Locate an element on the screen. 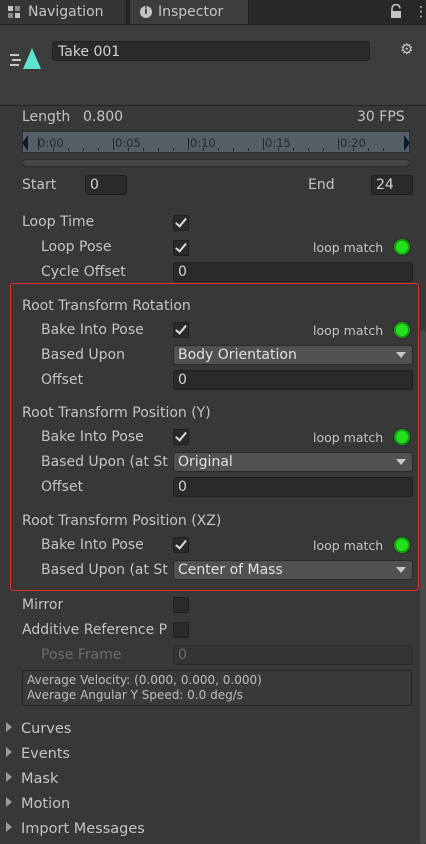 Image resolution: width=426 pixels, height=844 pixels. info-icon: i is located at coordinates (146, 12).